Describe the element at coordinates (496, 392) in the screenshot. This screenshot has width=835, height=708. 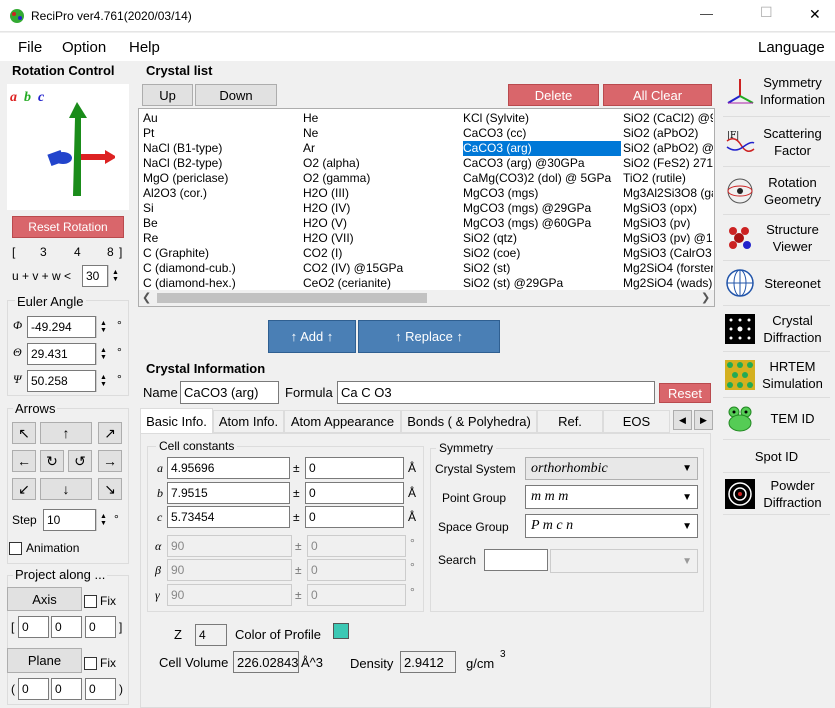
I see `formula-input: Ca C O3` at that location.